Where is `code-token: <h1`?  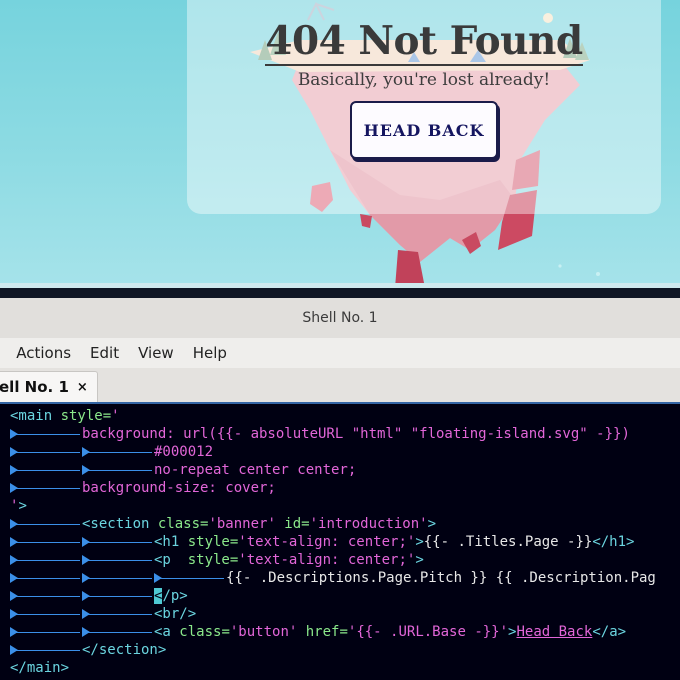
code-token: <h1 is located at coordinates (171, 542).